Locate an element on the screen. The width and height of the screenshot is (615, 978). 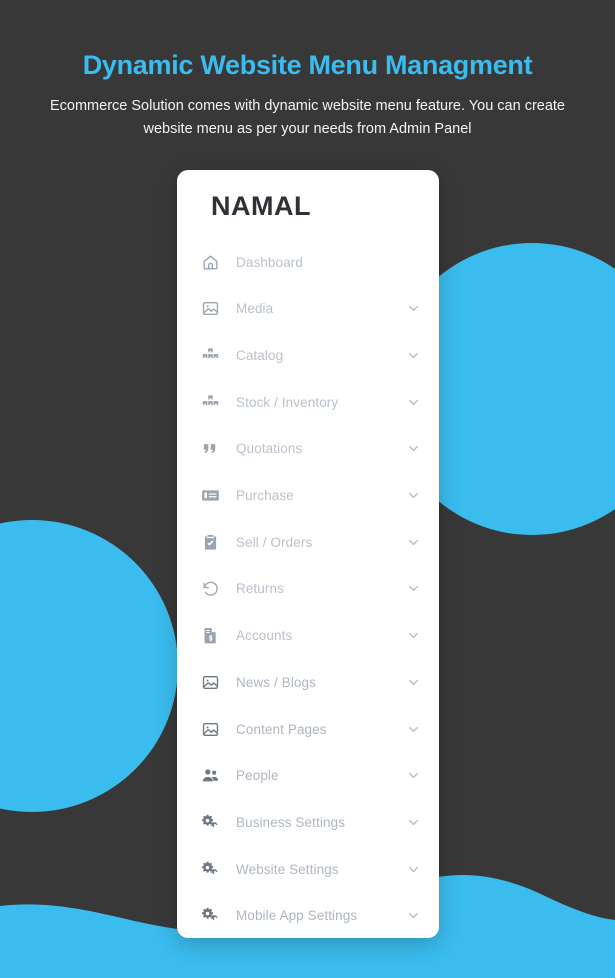
sidebar-item-business-settings: Business Settings is located at coordinates (308, 822).